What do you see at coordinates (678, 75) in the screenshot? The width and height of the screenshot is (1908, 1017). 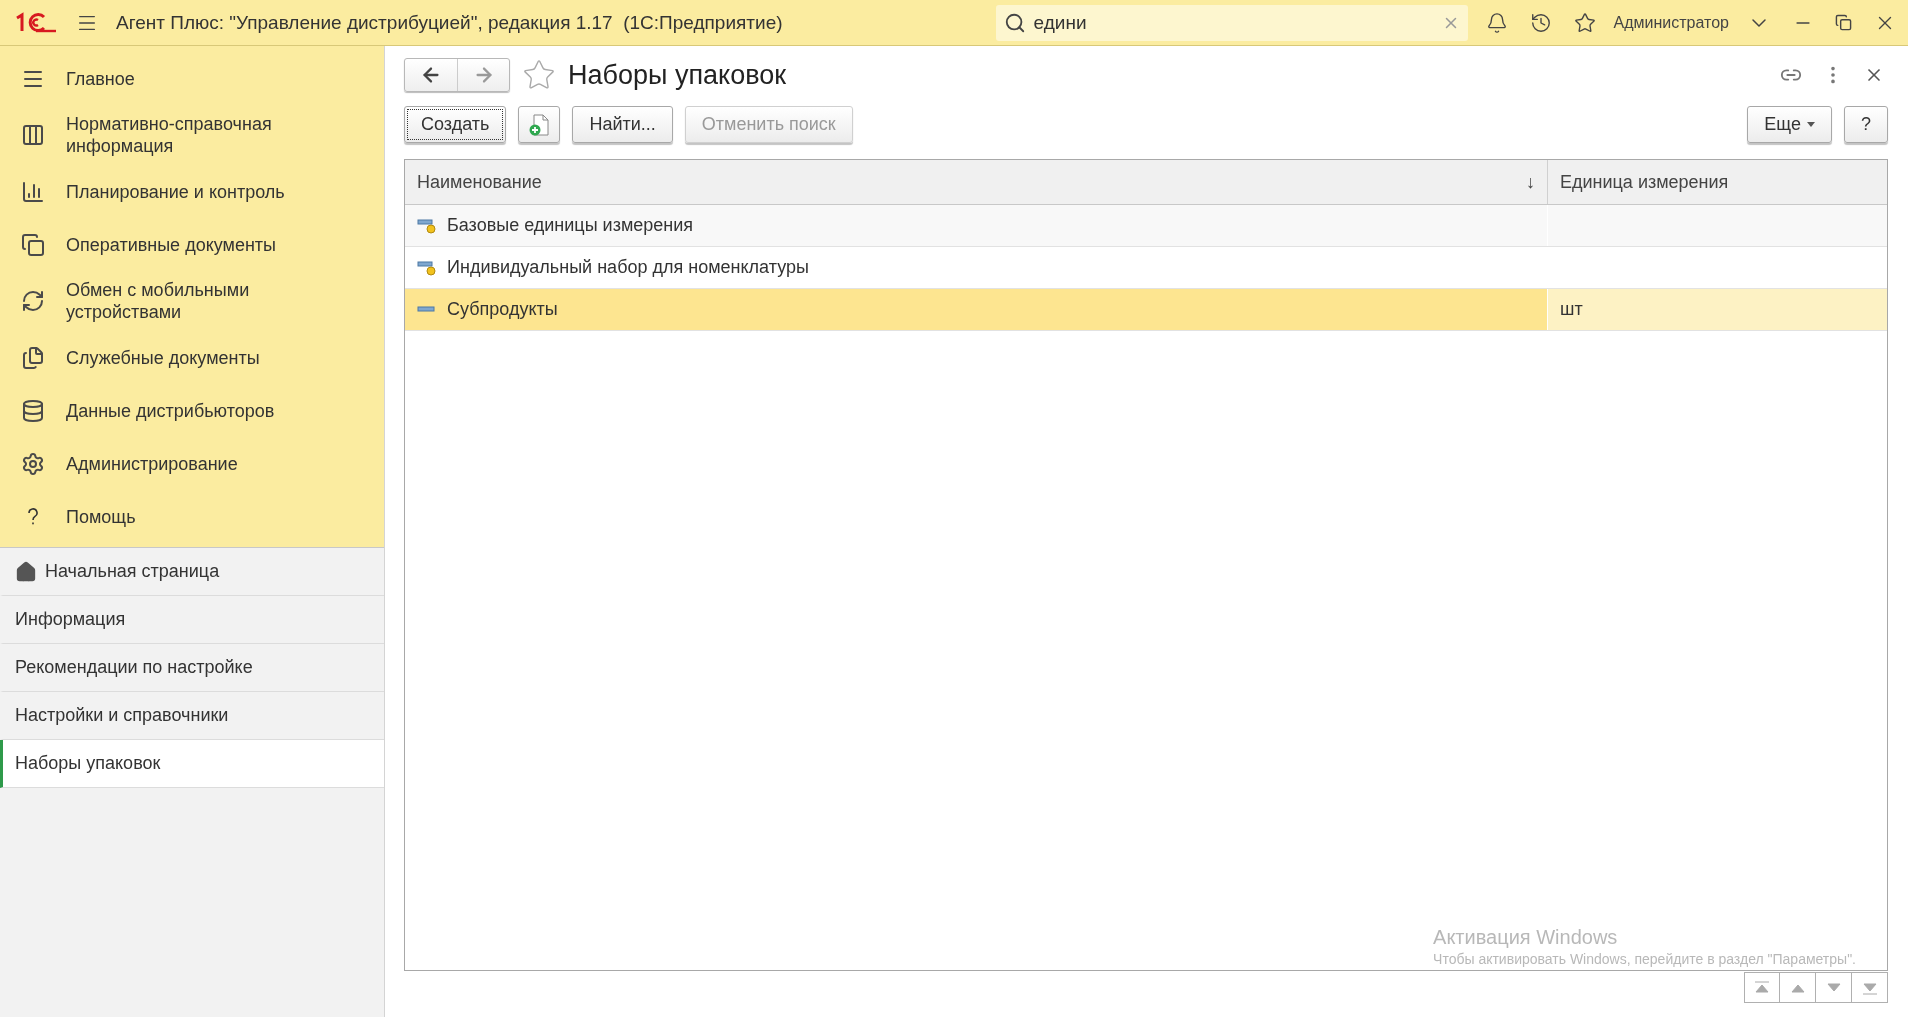 I see `form-title: Наборы упаковок` at bounding box center [678, 75].